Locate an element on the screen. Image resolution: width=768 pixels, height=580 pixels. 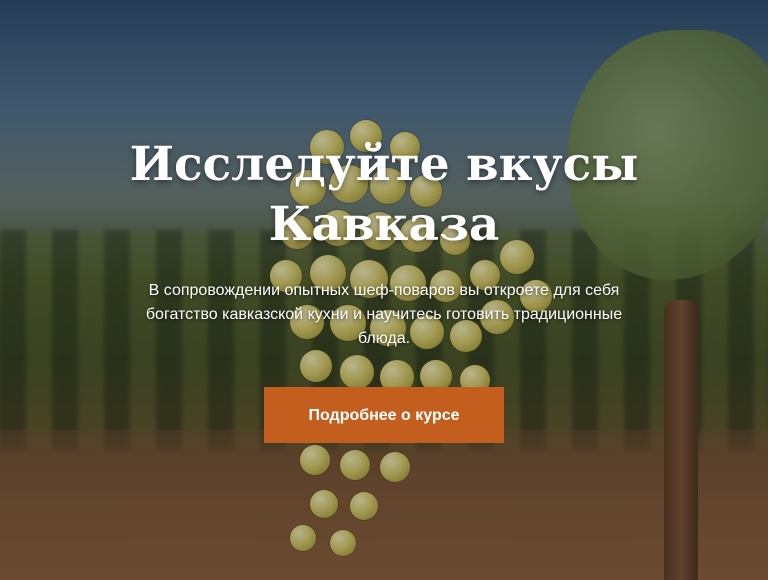
hero-title: Исследуйте вкусы Кавказа is located at coordinates (384, 194).